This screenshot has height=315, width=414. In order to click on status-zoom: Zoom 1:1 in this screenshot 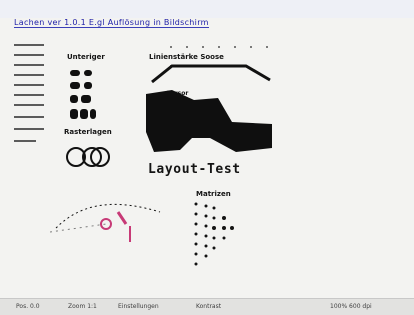, I will do `click(82, 306)`.